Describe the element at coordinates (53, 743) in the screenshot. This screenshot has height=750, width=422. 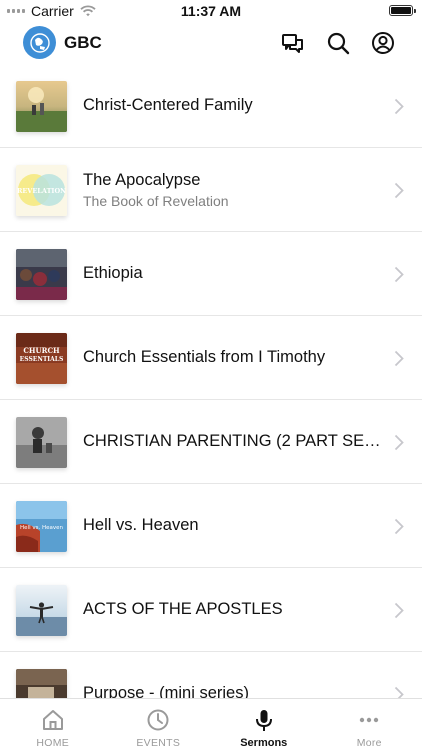
I see `tab-label: HOME` at that location.